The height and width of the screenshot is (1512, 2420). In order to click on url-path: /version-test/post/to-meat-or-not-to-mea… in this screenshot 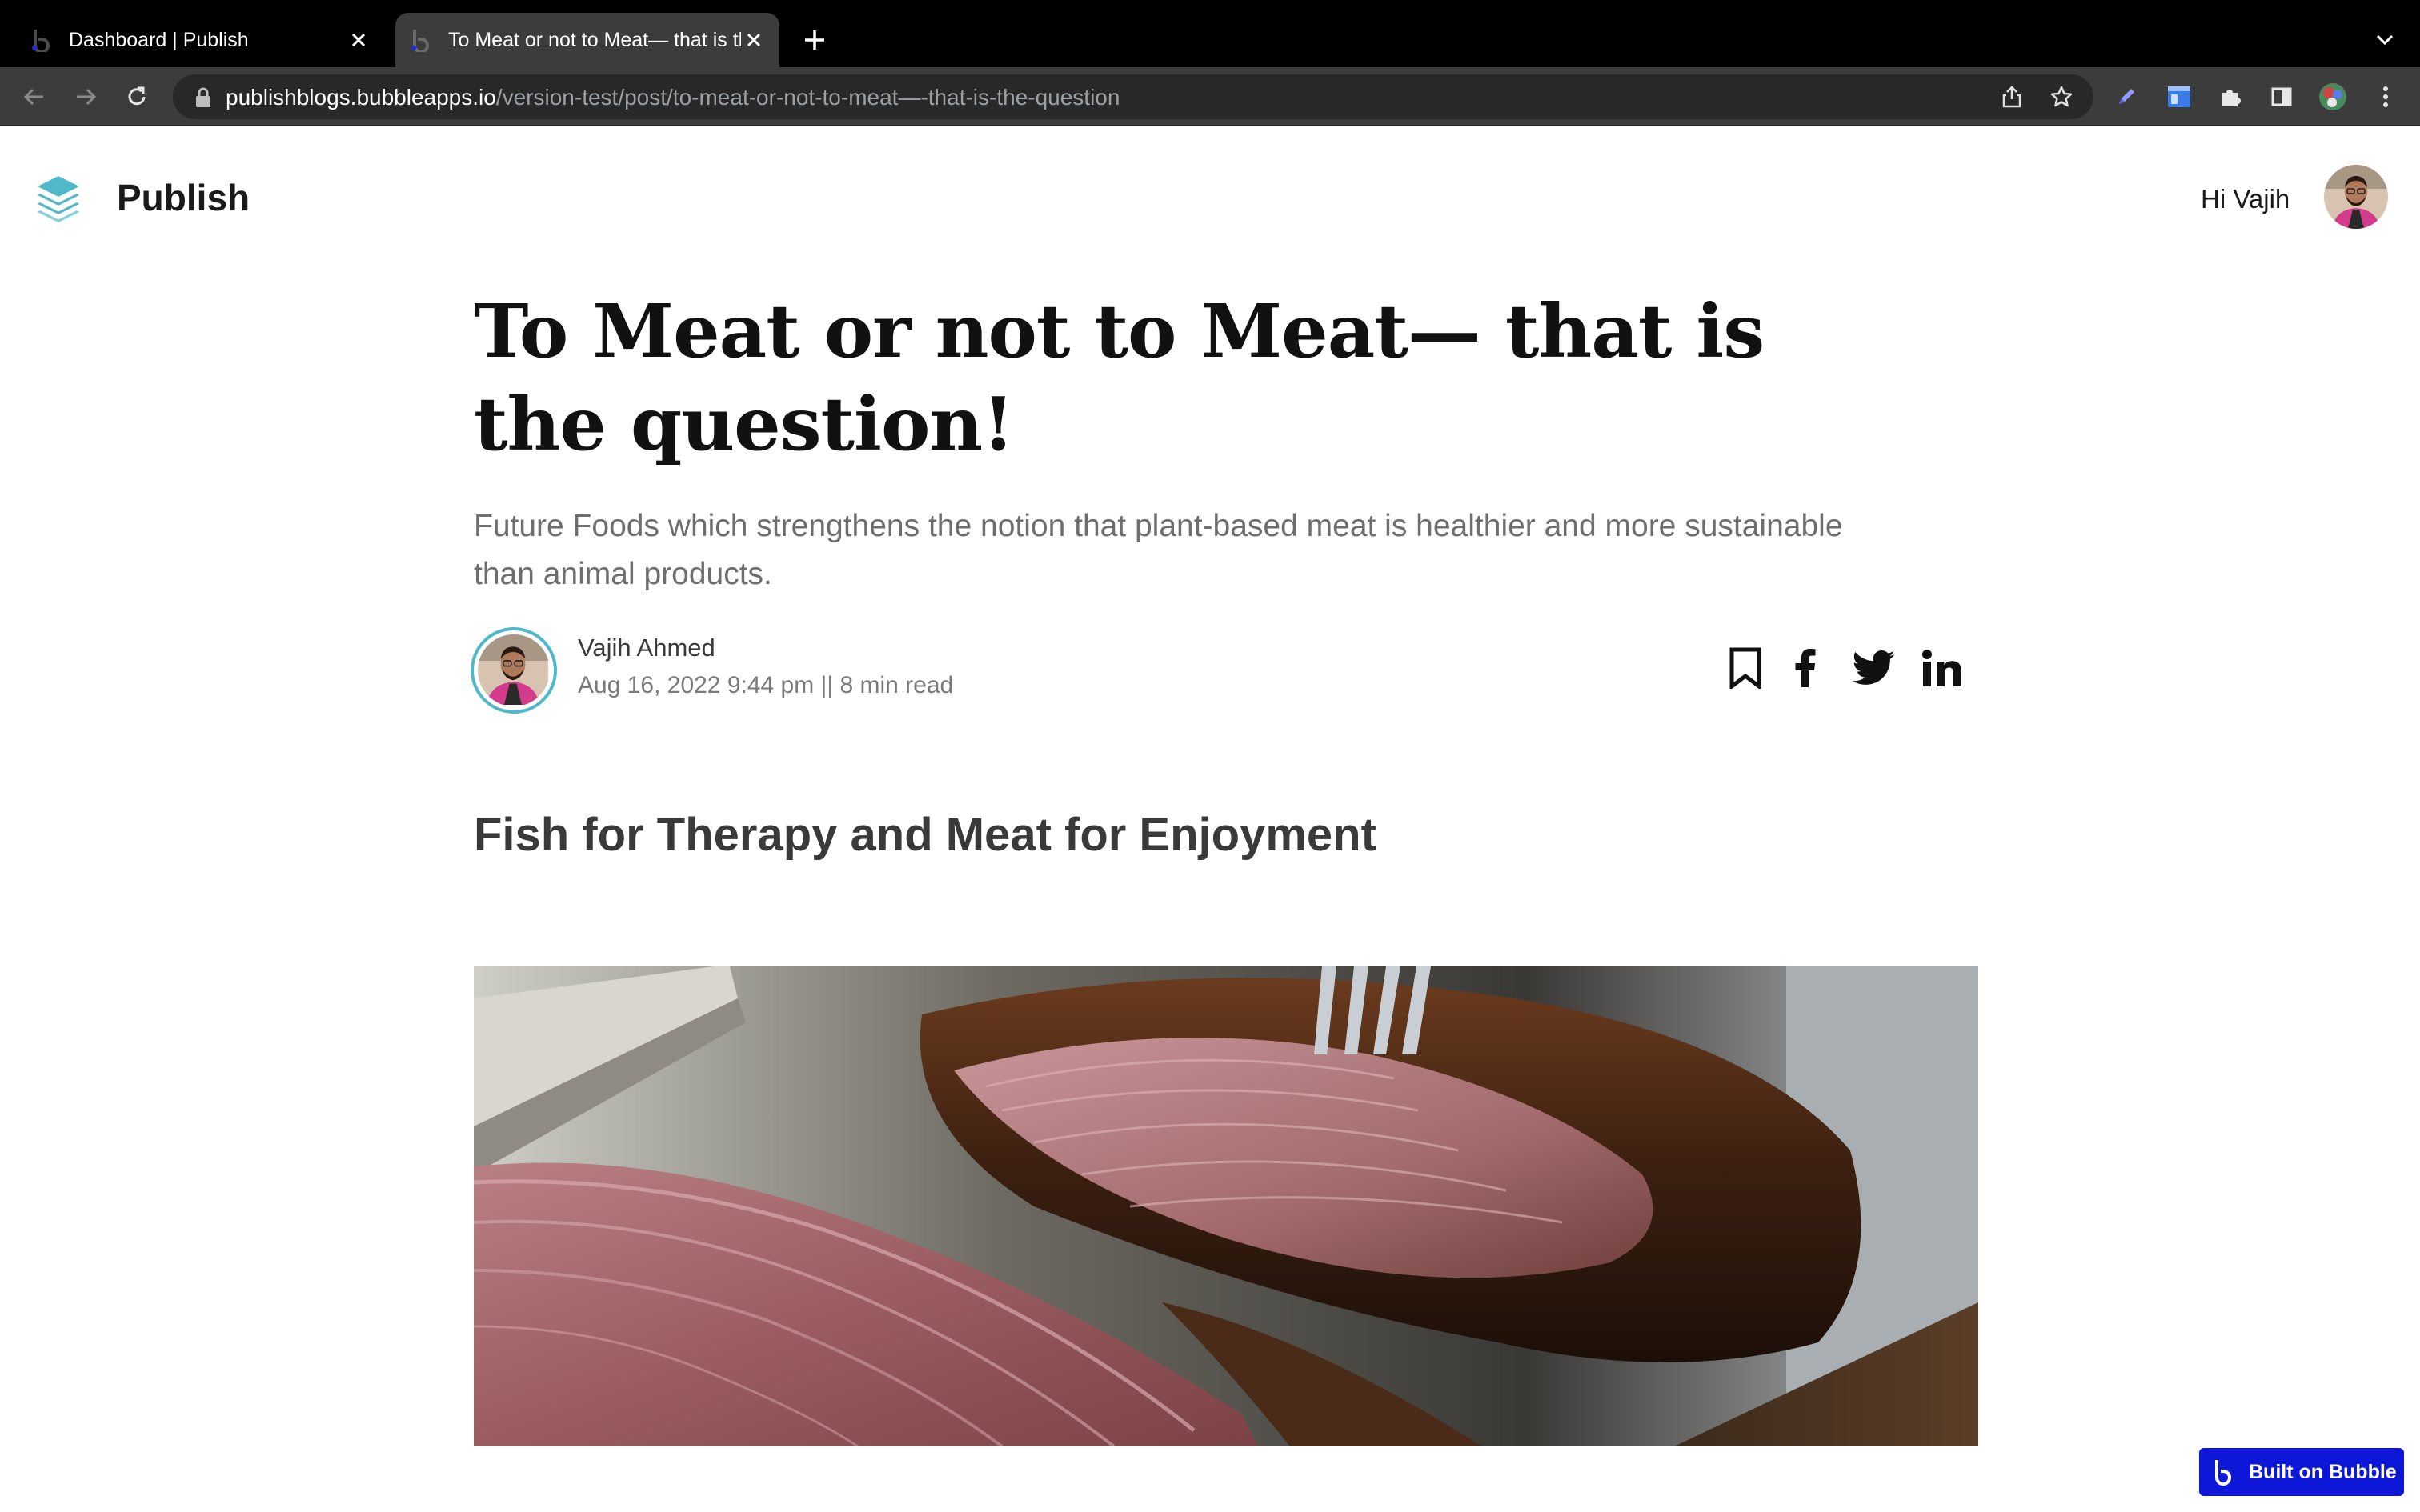, I will do `click(807, 97)`.